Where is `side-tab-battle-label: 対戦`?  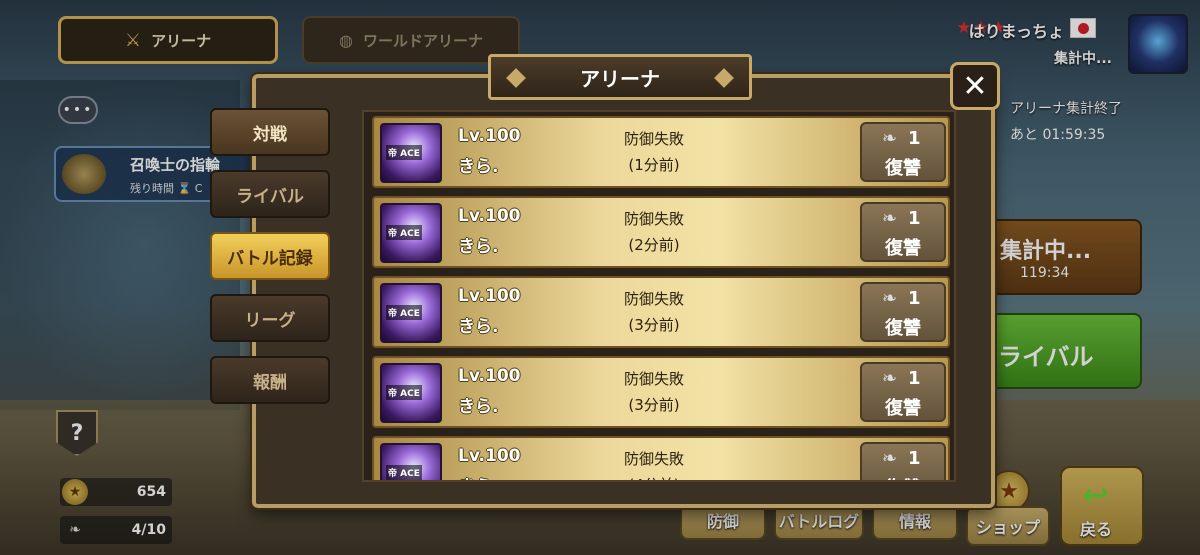 side-tab-battle-label: 対戦 is located at coordinates (270, 134).